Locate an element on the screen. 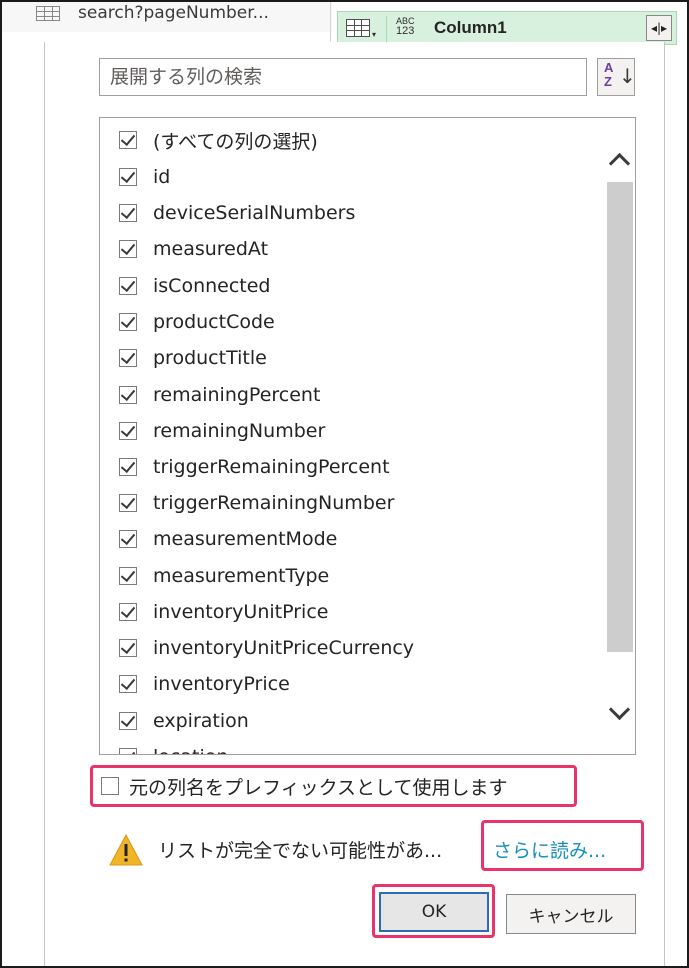 The image size is (689, 968). column-label: id is located at coordinates (162, 177).